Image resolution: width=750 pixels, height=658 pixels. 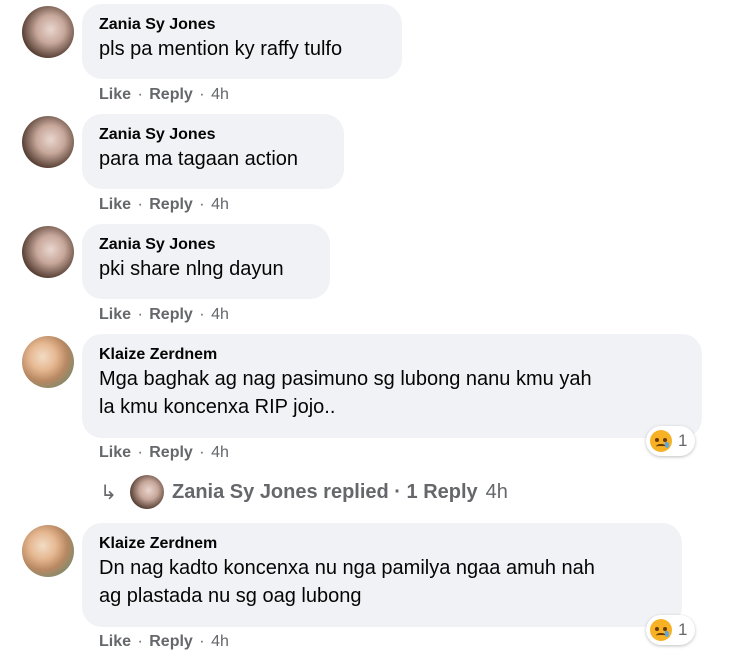 I want to click on view-replies-link: ↳ Zania Sy Jones replied · 1 Reply 4h, so click(x=304, y=492).